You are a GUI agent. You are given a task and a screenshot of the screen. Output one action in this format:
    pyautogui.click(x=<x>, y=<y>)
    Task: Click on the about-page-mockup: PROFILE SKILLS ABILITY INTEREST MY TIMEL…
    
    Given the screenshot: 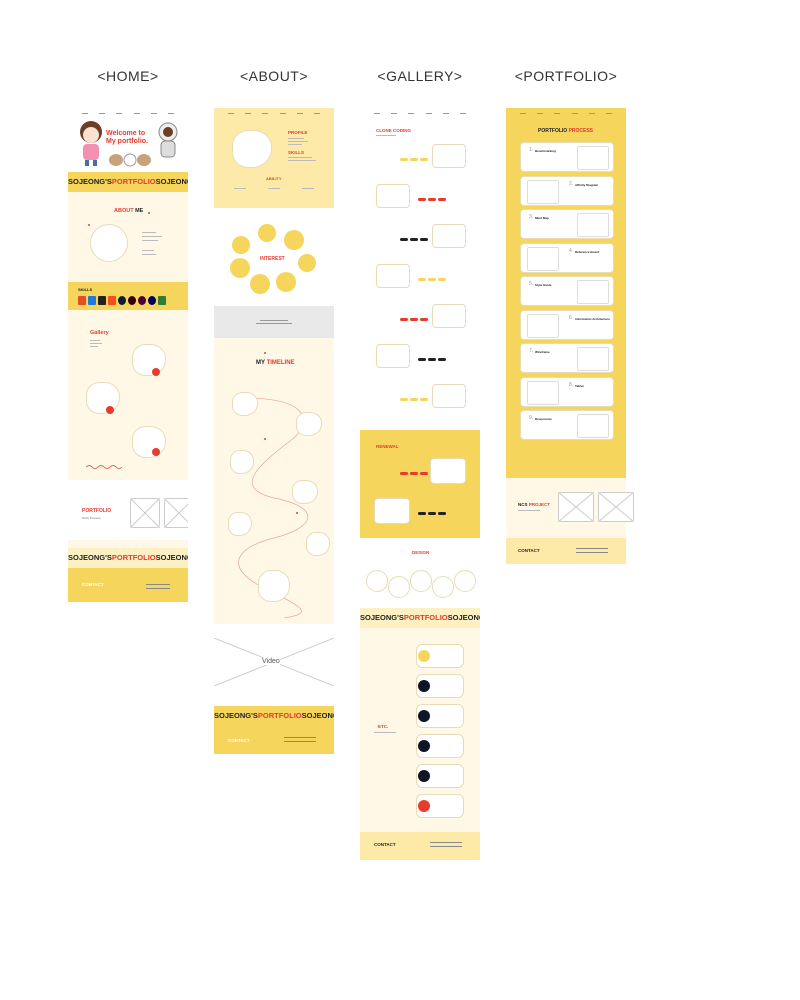 What is the action you would take?
    pyautogui.click(x=274, y=431)
    